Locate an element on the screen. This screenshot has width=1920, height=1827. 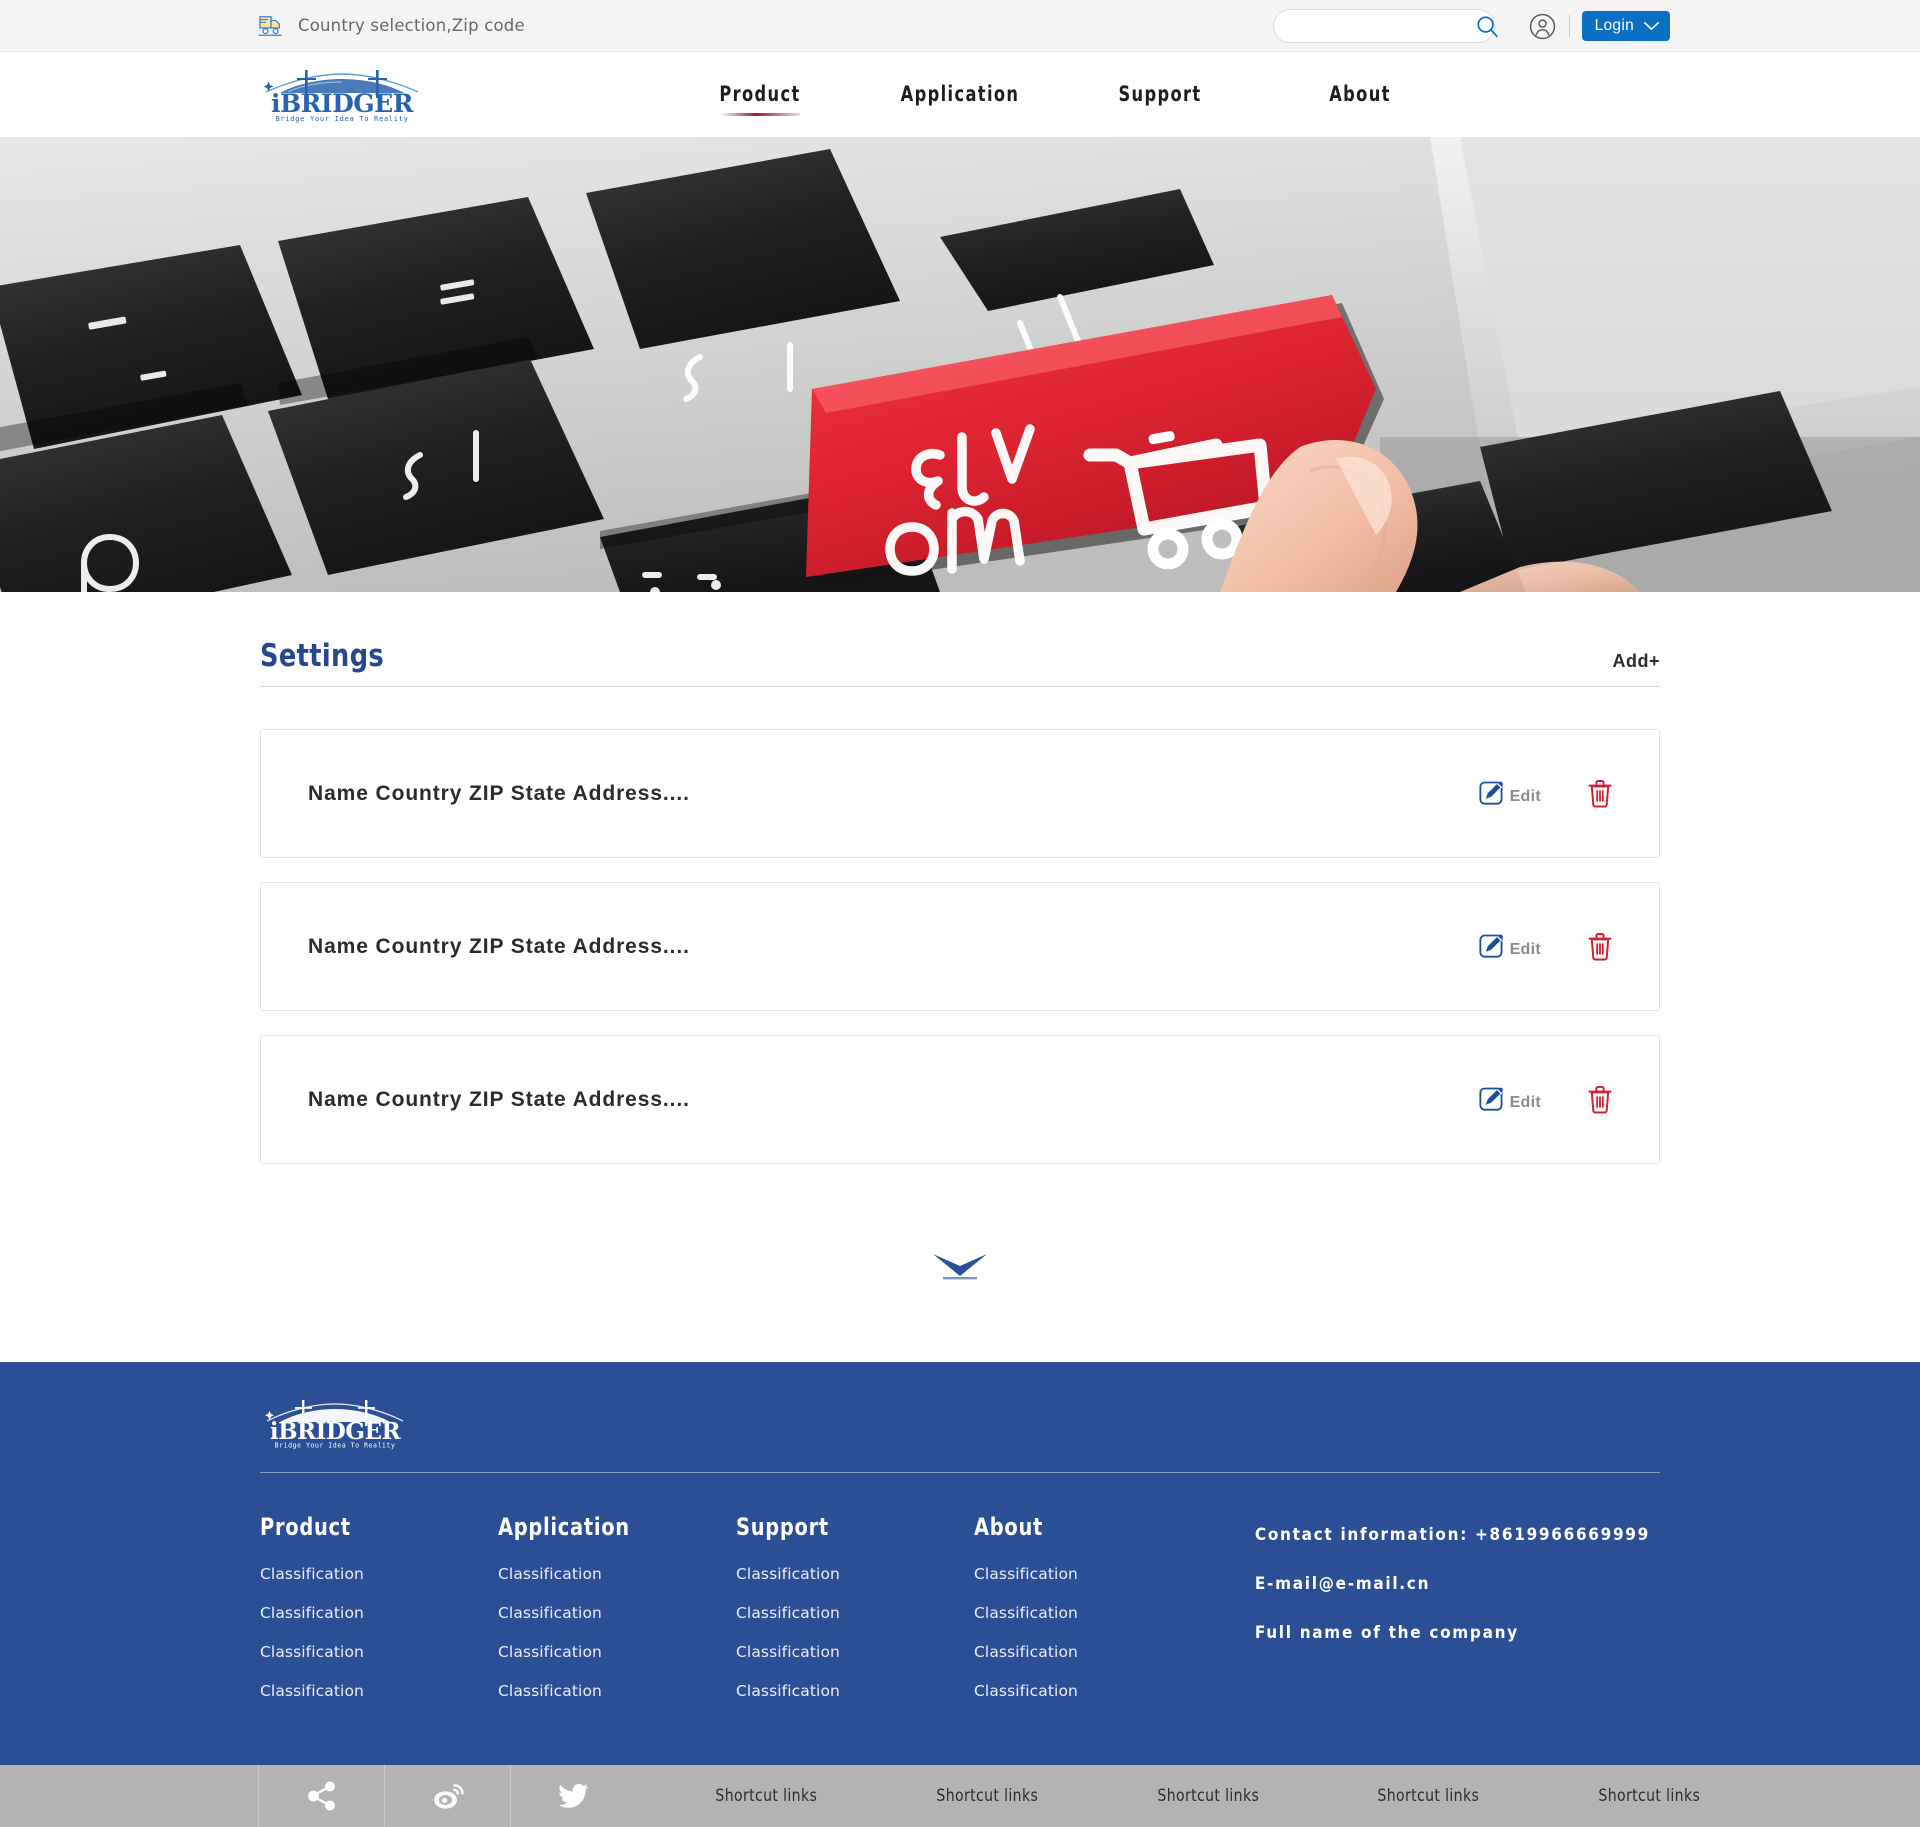
nav-item-application: Application is located at coordinates (960, 95).